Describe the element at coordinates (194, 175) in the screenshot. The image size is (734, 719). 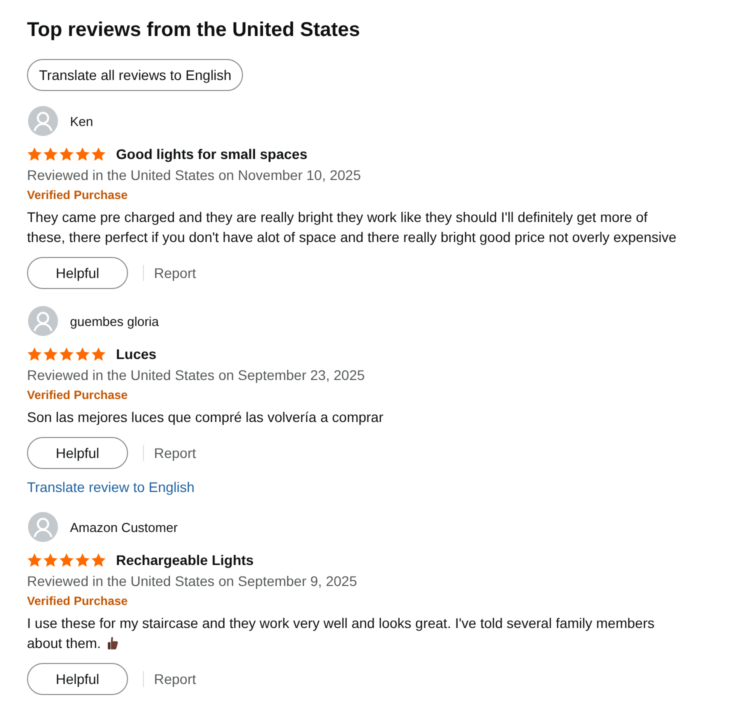
I see `review-date: Reviewed in the United States on November 10, 2025` at that location.